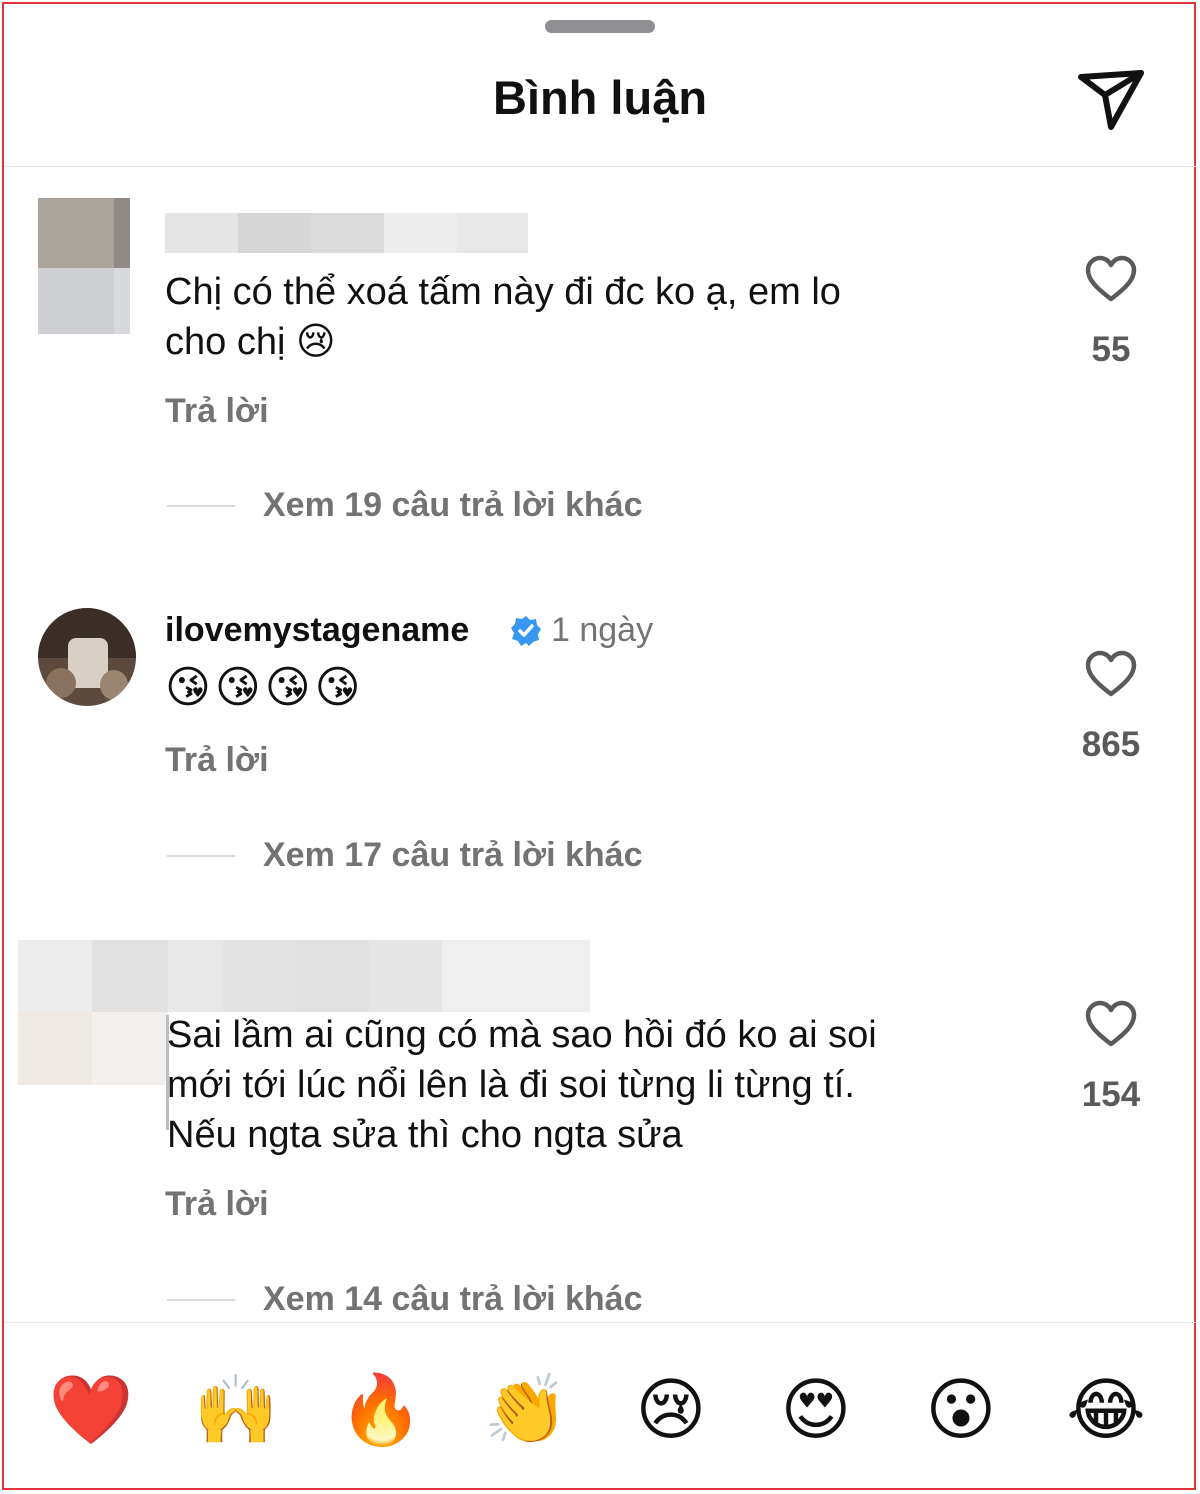 This screenshot has height=1494, width=1200. Describe the element at coordinates (816, 1410) in the screenshot. I see `reaction-heart-eyes-icon: 😍` at that location.